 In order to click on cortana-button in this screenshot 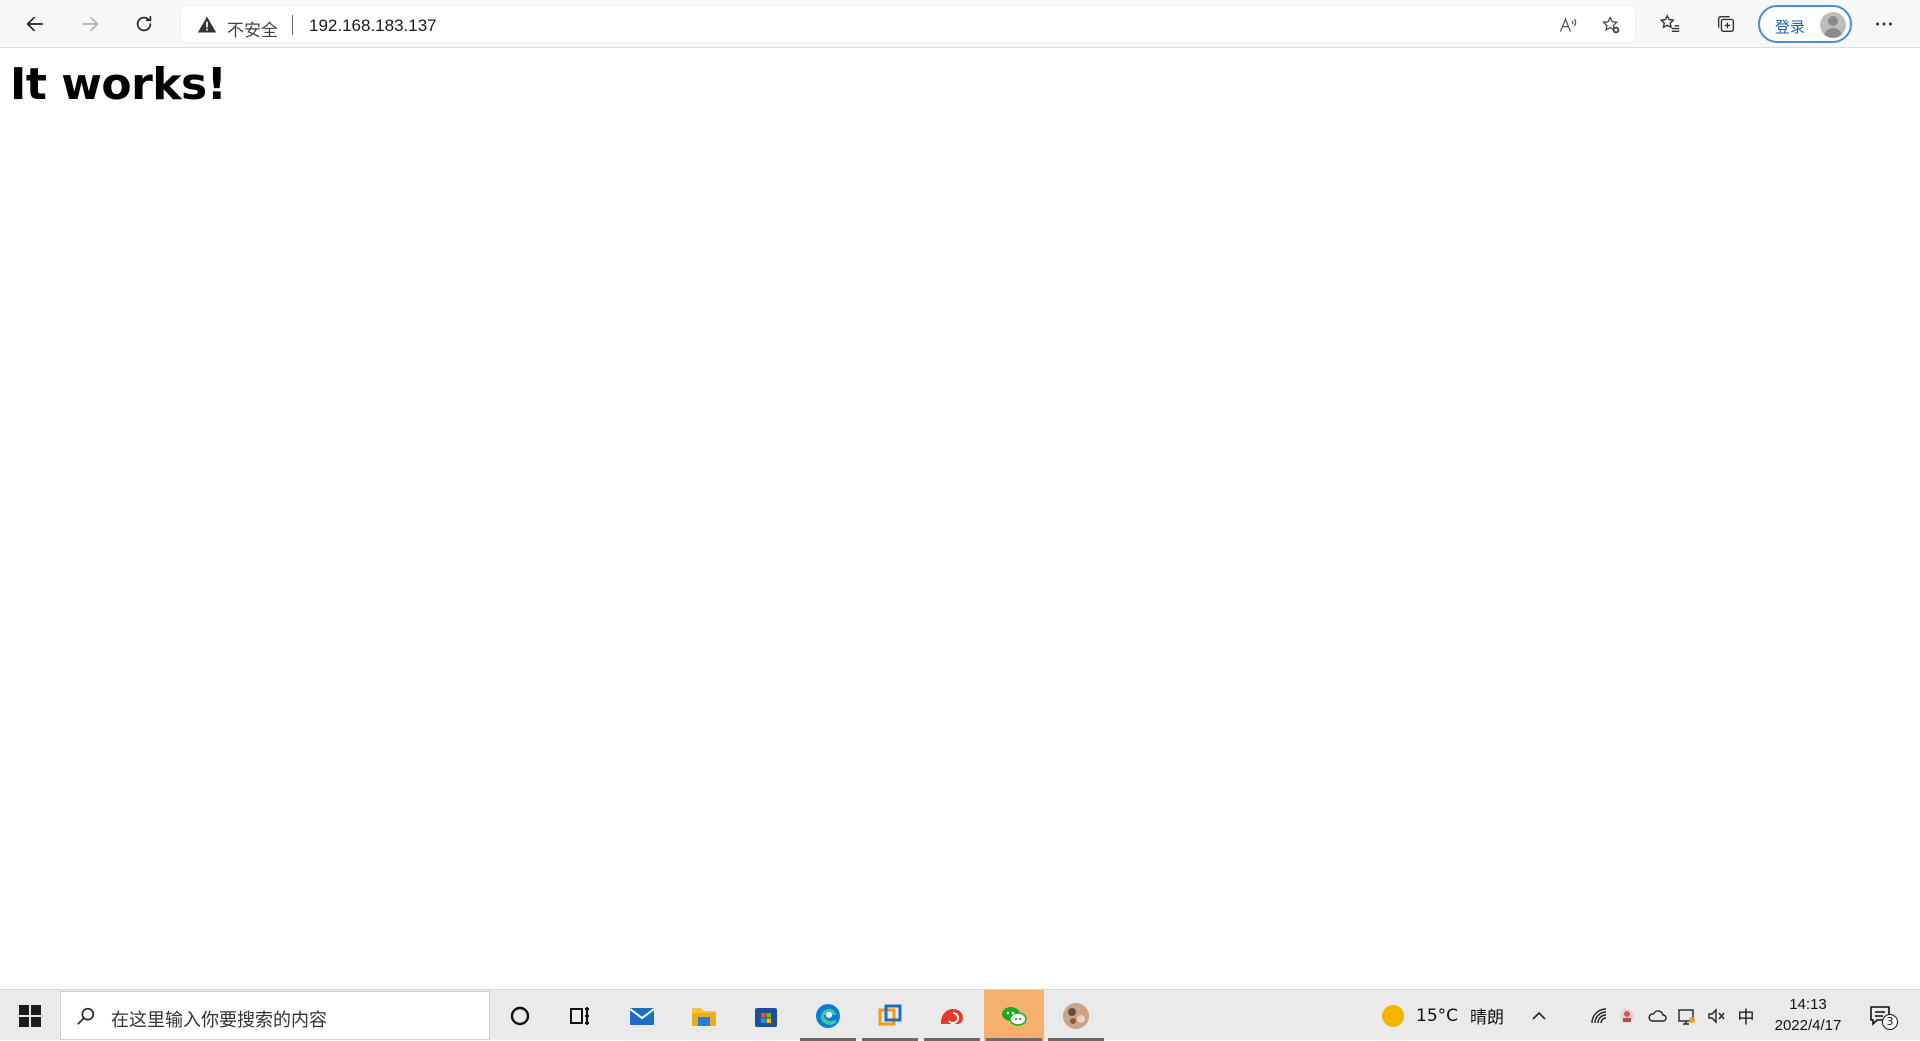, I will do `click(520, 1015)`.